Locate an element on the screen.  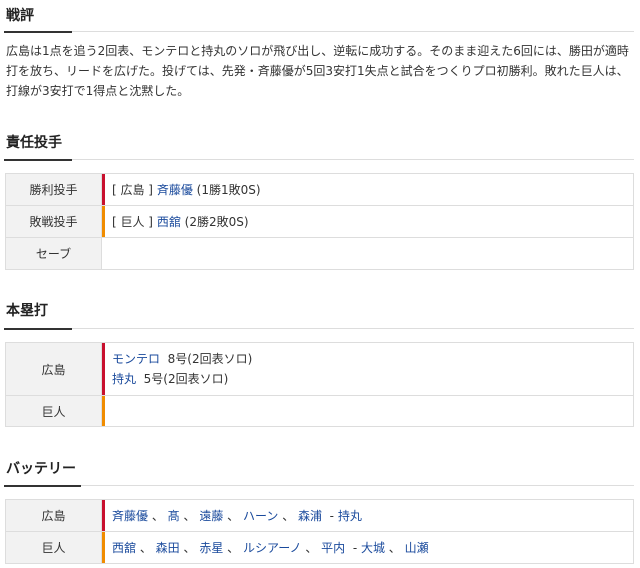
homerun-row-giants: 巨人 is located at coordinates (319, 411).